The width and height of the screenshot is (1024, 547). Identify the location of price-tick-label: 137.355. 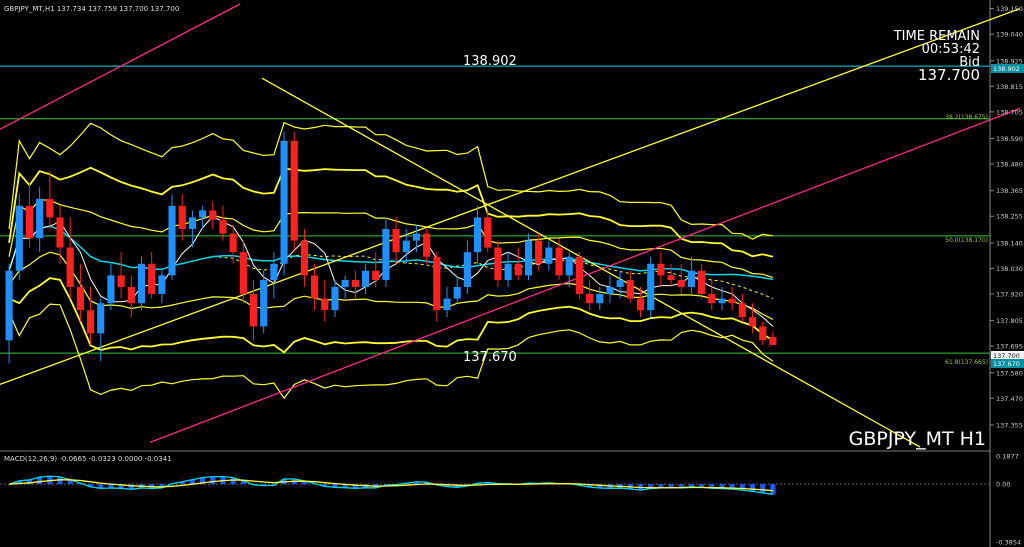
(1009, 425).